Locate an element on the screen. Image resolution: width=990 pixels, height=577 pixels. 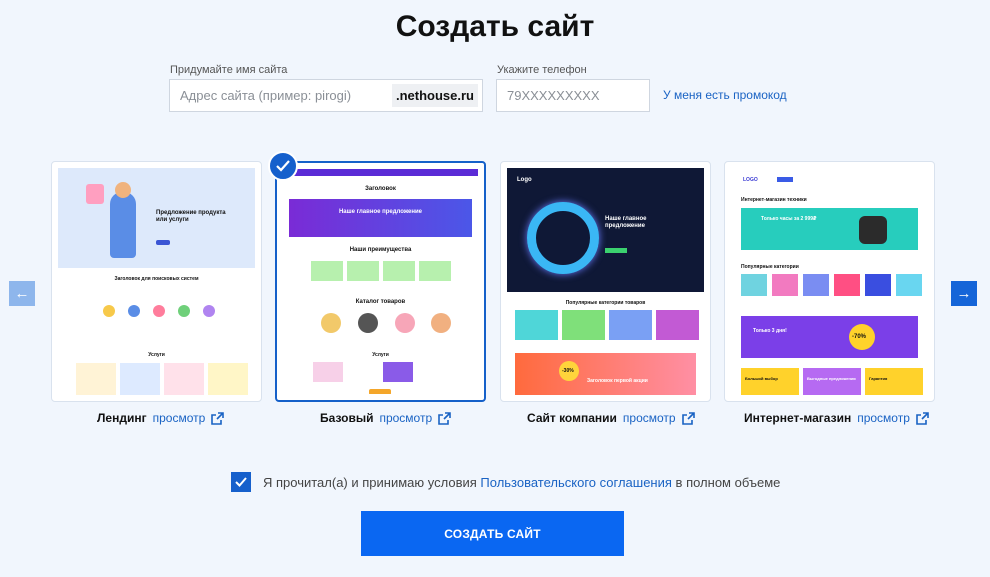
template-caption-company: Сайт компании просмотр is located at coordinates (611, 418).